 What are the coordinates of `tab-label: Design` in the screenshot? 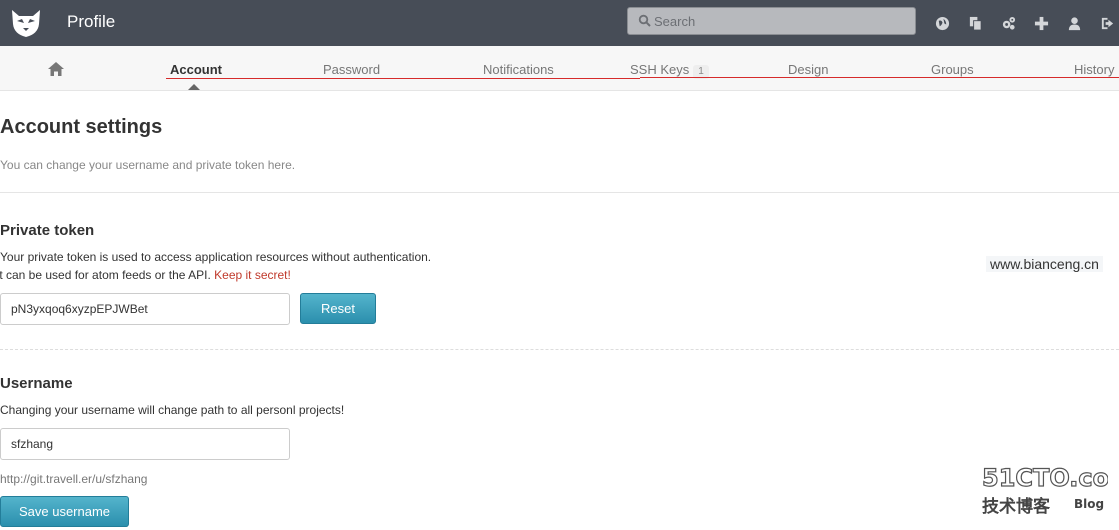 It's located at (808, 69).